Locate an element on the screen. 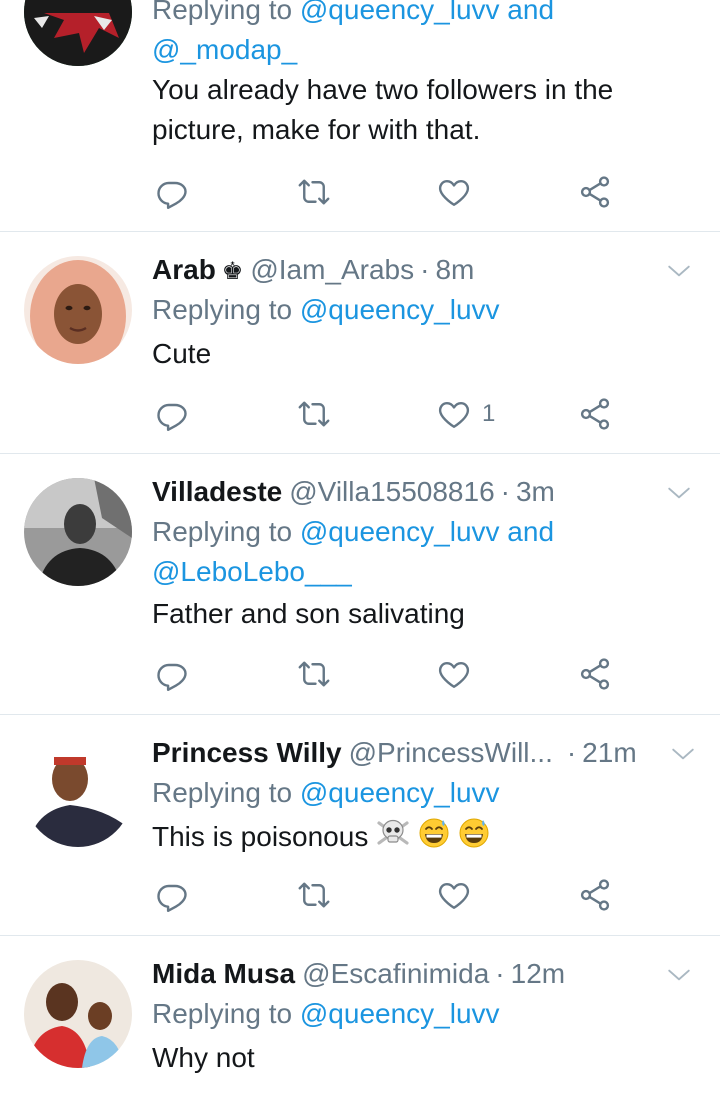 Image resolution: width=720 pixels, height=1093 pixels. tweet-header: Mida Musa @Escafinimida · 12m is located at coordinates (426, 974).